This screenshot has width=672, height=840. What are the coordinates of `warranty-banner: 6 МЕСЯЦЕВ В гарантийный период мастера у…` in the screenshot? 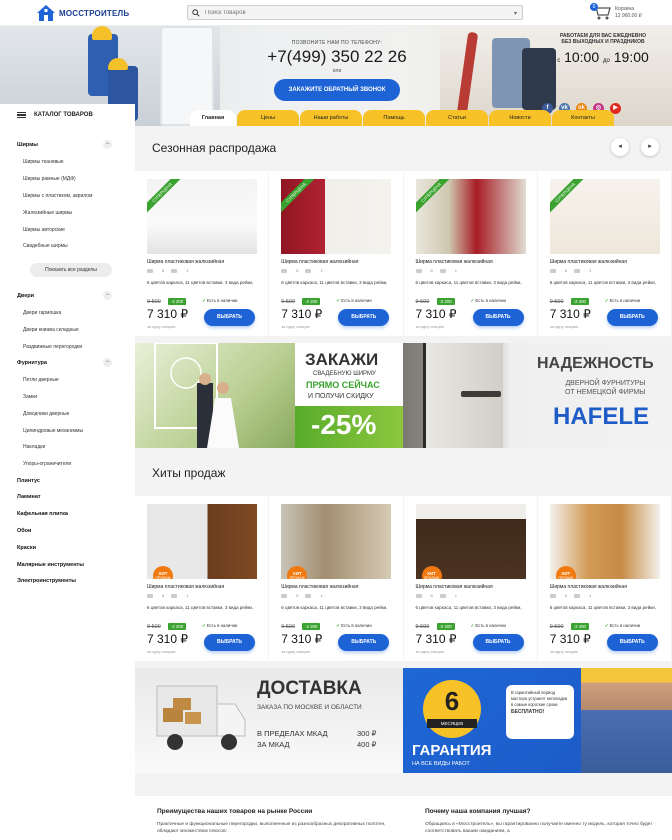 It's located at (537, 720).